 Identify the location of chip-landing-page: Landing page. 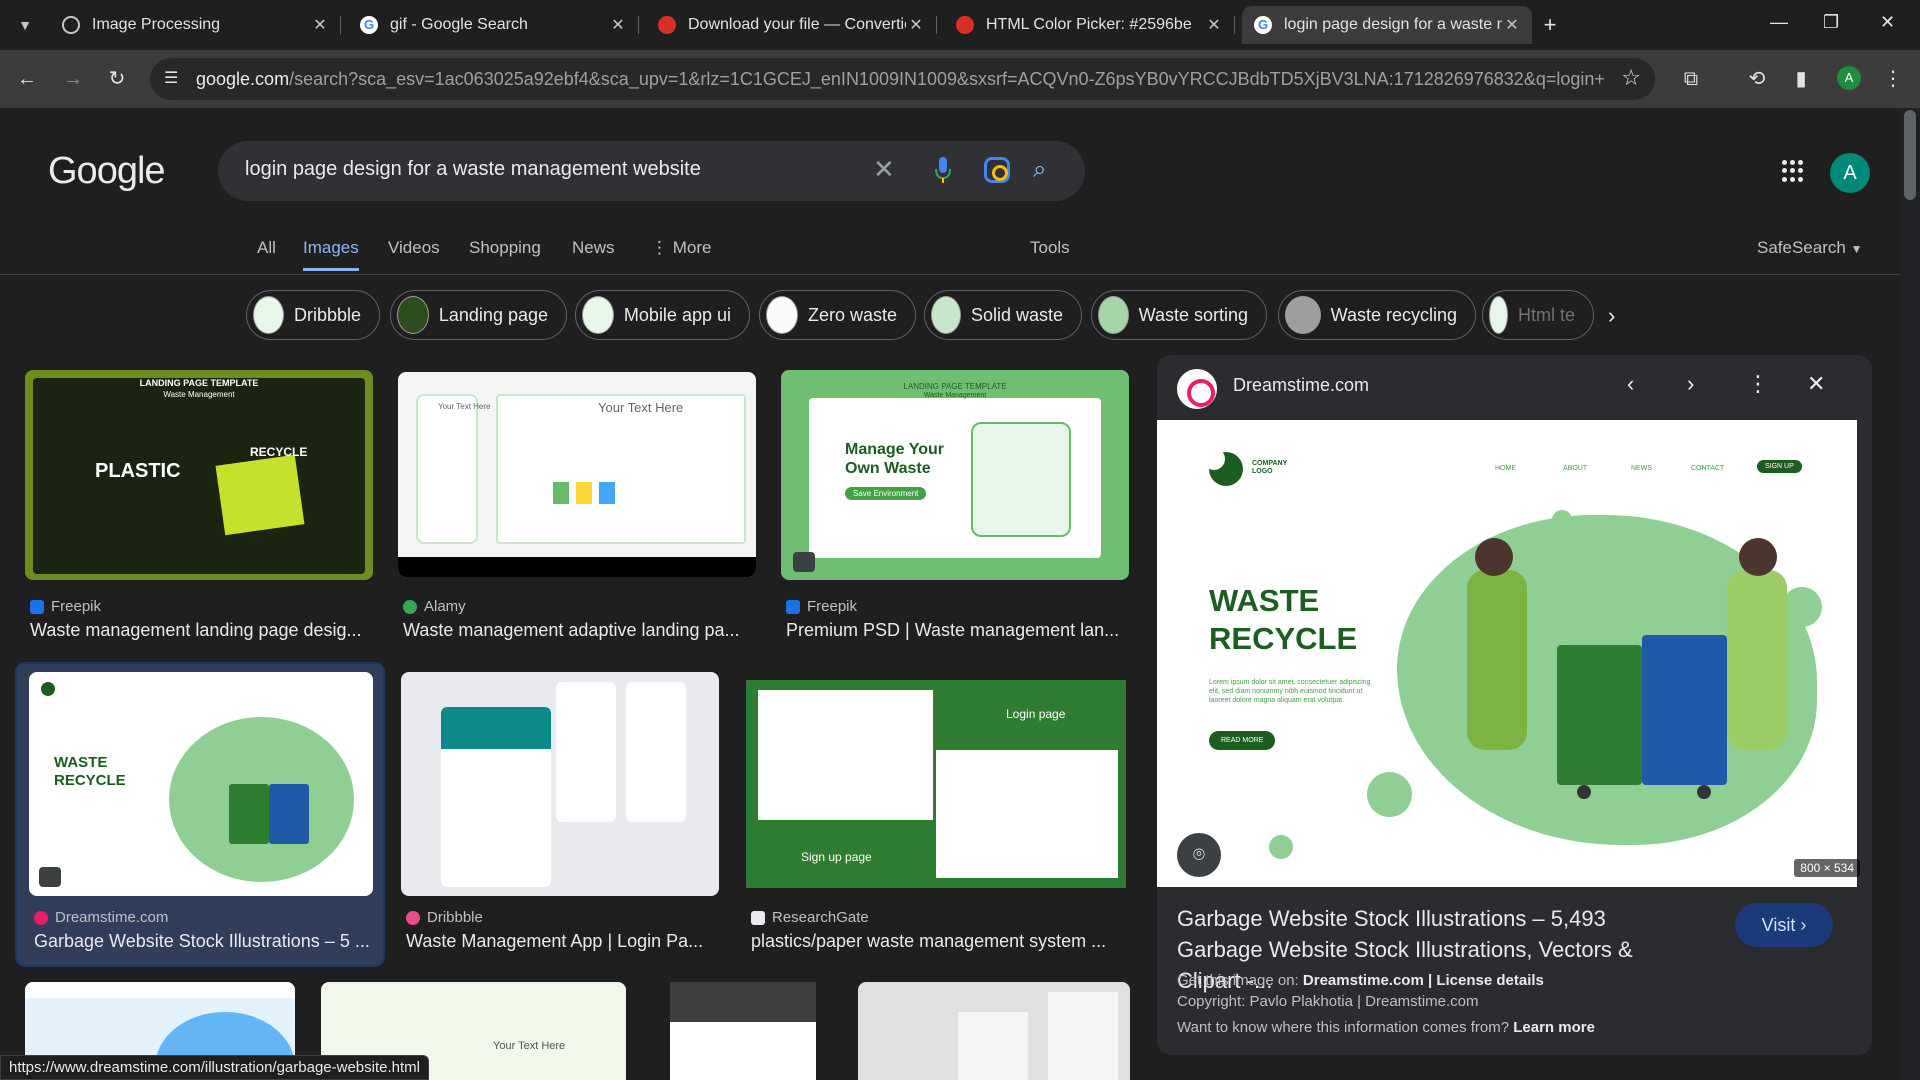
(478, 315).